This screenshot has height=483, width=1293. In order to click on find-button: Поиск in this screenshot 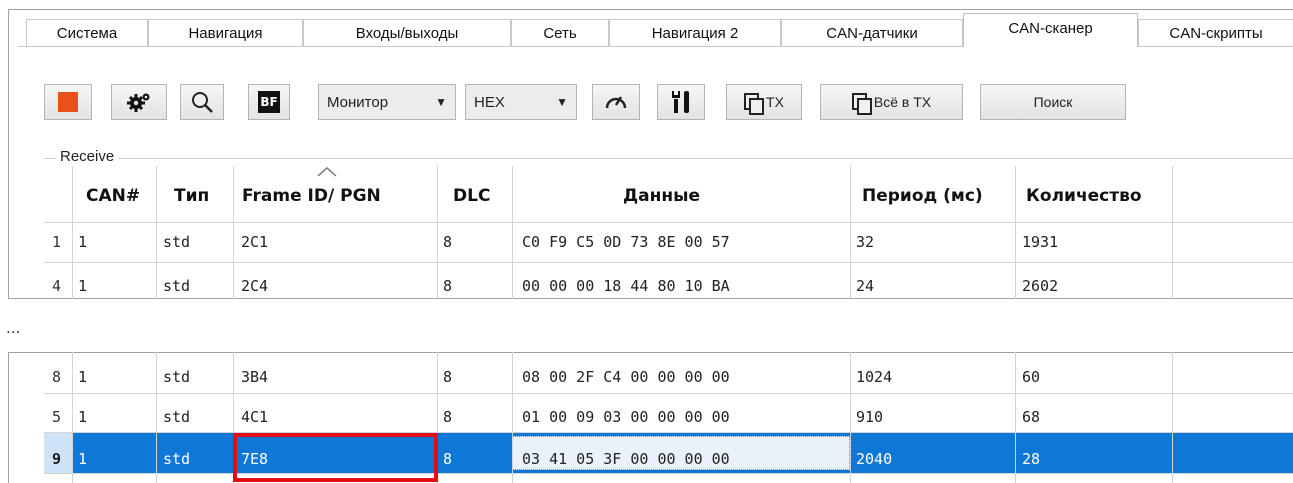, I will do `click(1053, 102)`.